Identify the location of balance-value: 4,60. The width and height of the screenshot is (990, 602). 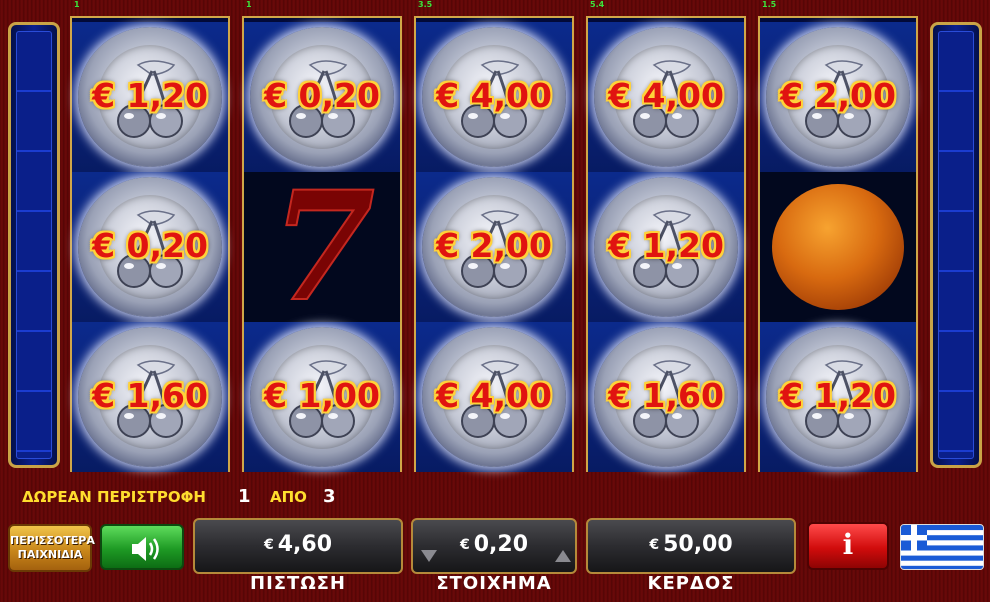
(305, 544).